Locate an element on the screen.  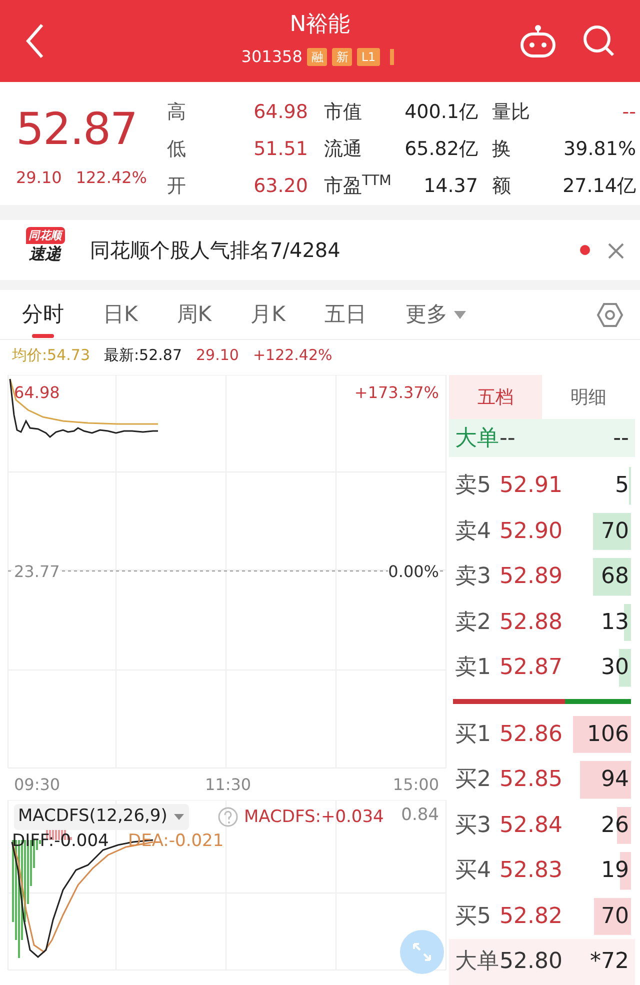
order-price: 52.91 is located at coordinates (531, 486).